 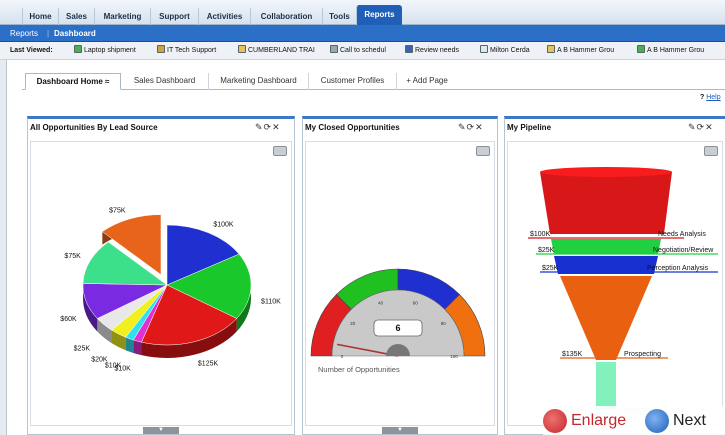 What do you see at coordinates (682, 234) in the screenshot?
I see `funnel-stage-label: Needs Analysis` at bounding box center [682, 234].